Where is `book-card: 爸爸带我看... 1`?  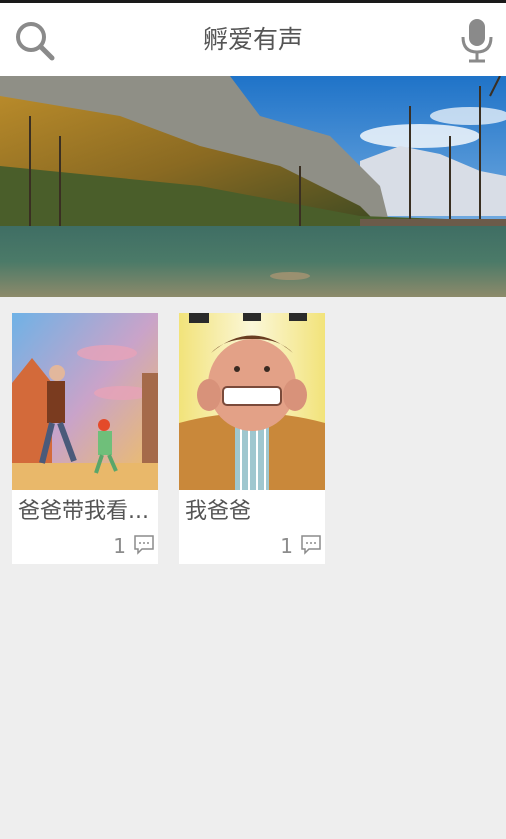 book-card: 爸爸带我看... 1 is located at coordinates (85, 438).